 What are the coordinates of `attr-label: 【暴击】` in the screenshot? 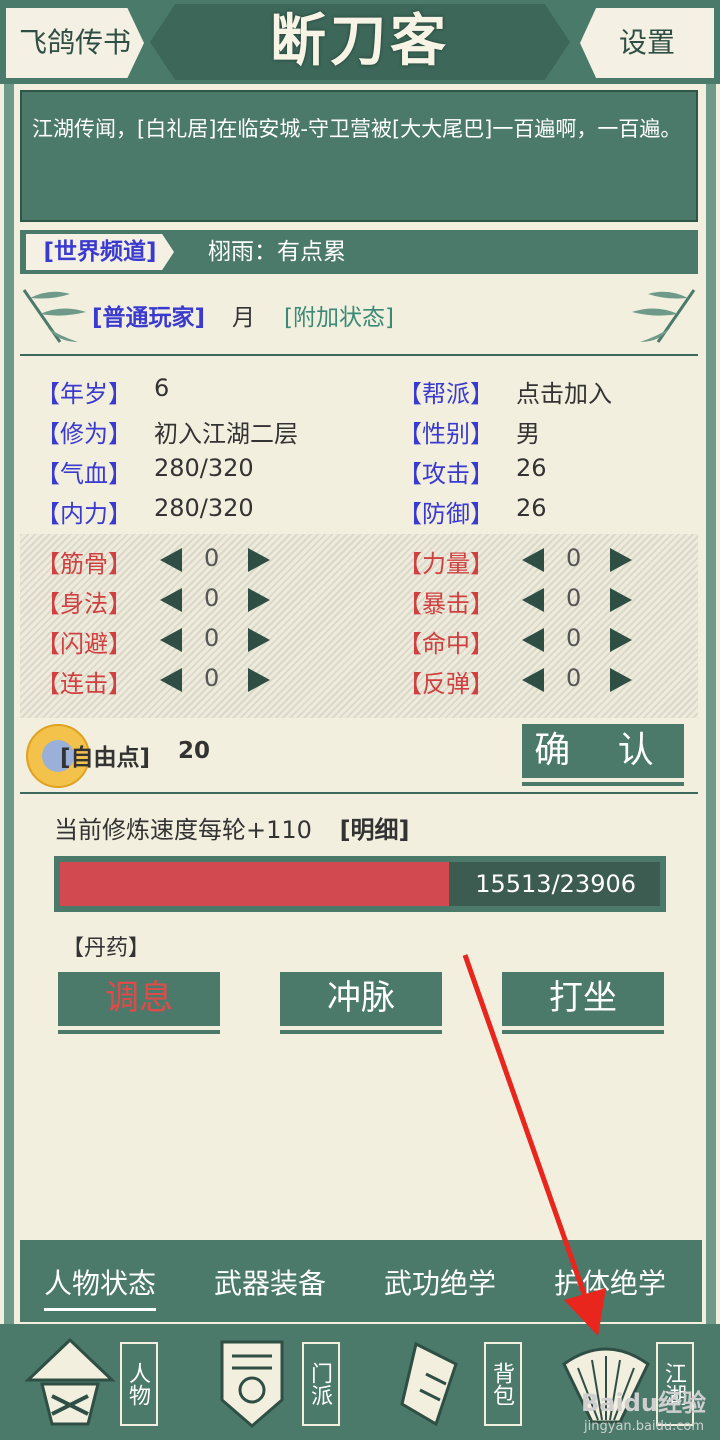 It's located at (446, 604).